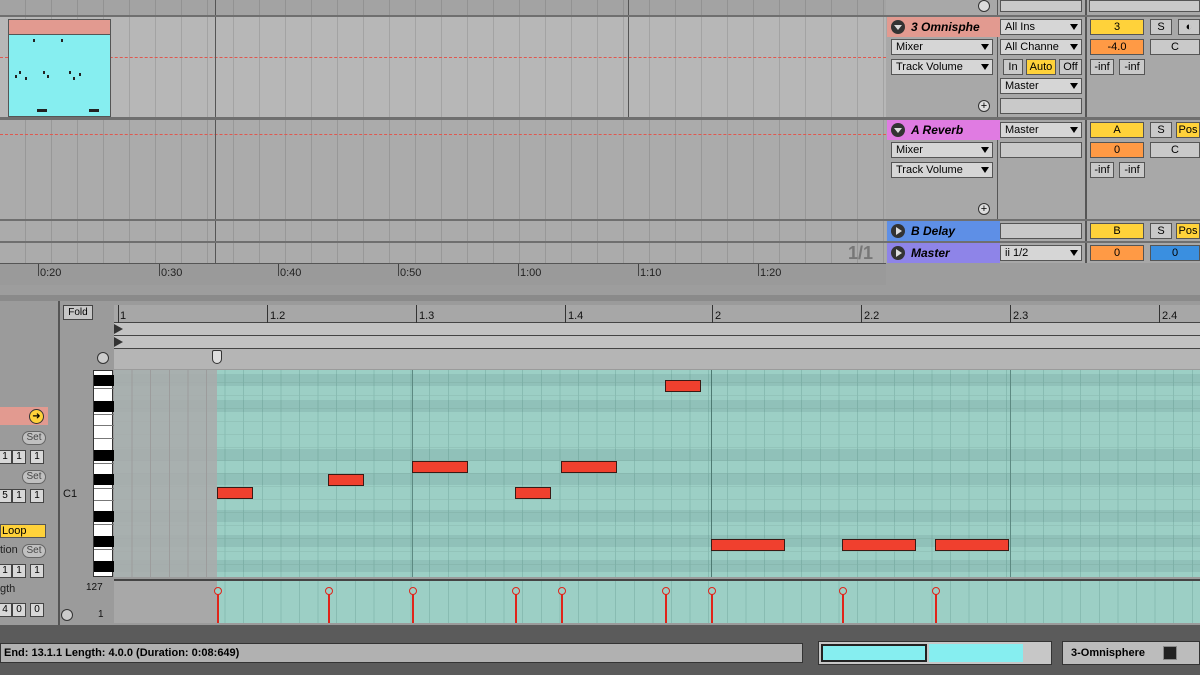 The width and height of the screenshot is (1200, 675). What do you see at coordinates (1117, 47) in the screenshot?
I see `volume-field: -4.0` at bounding box center [1117, 47].